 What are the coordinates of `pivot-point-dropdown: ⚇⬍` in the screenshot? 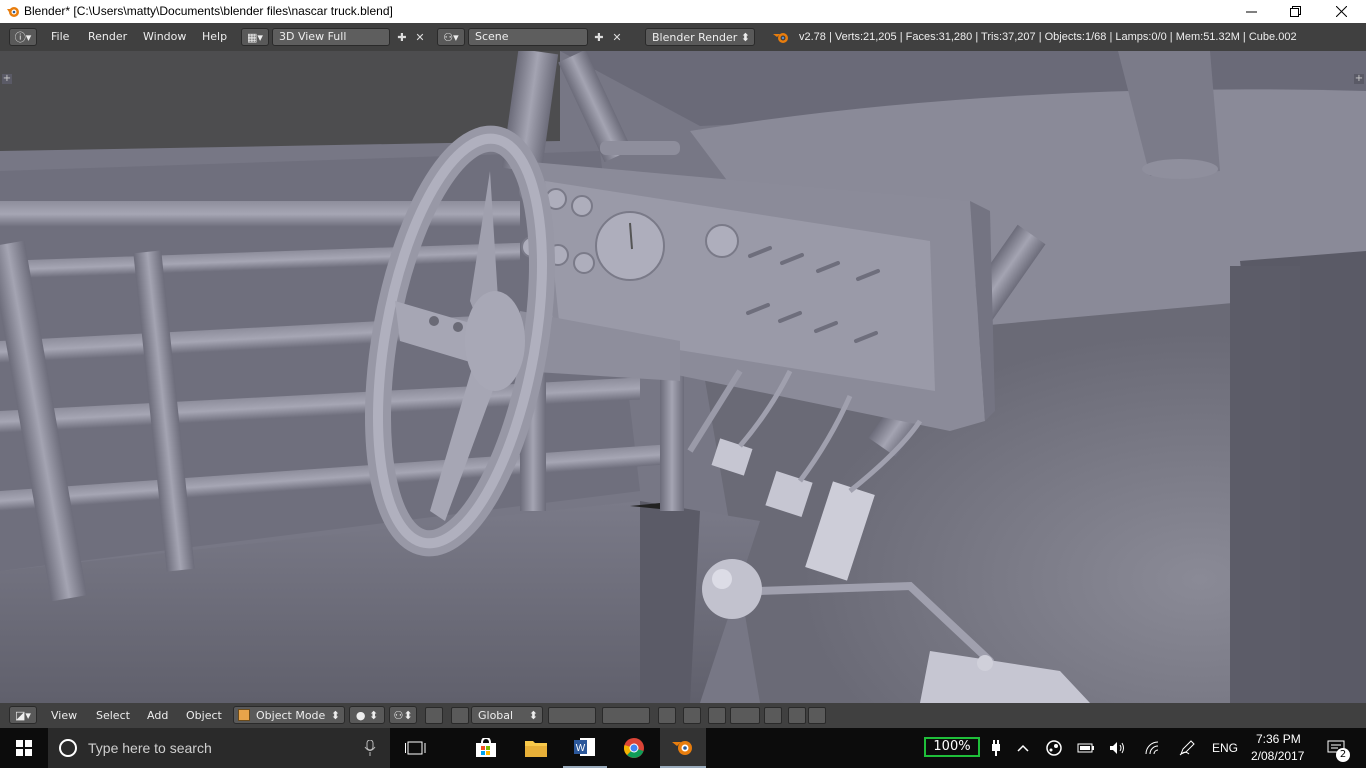 It's located at (403, 715).